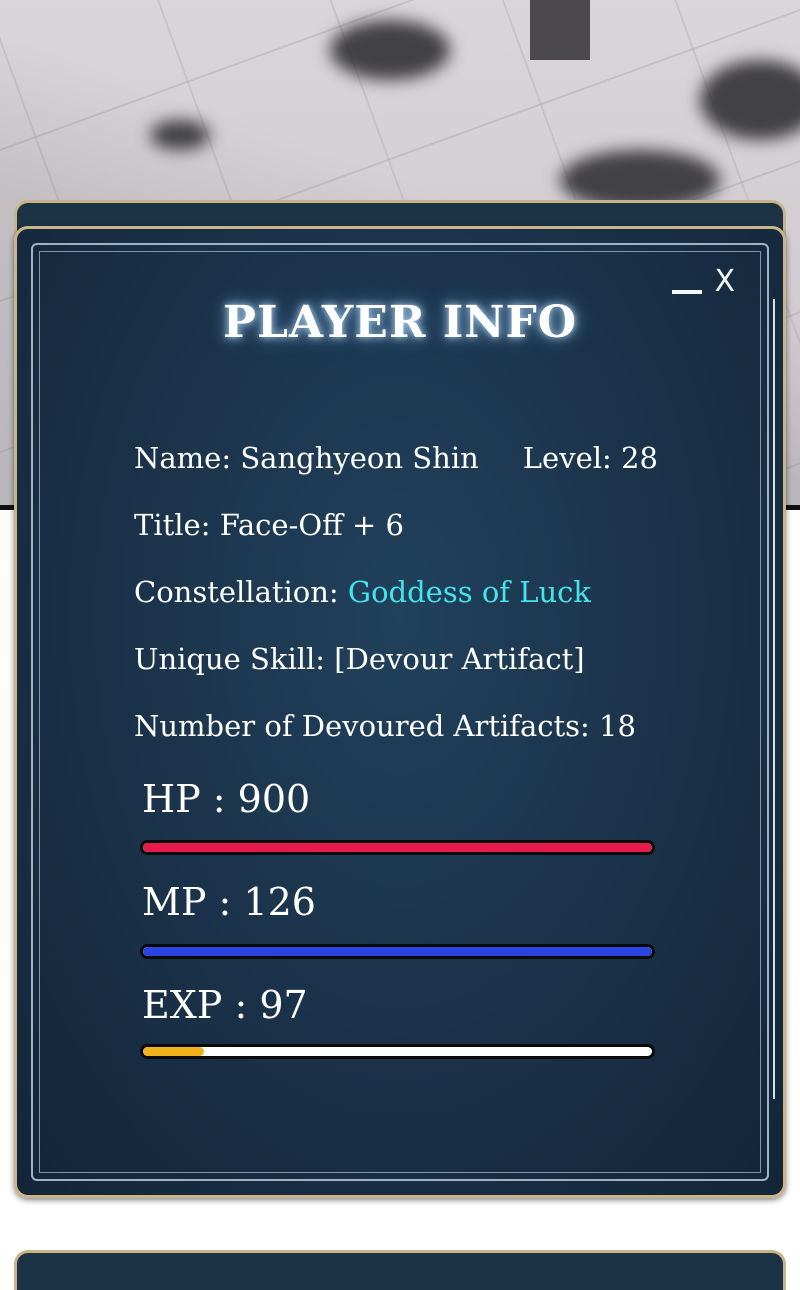  I want to click on hp-bar-track, so click(397, 847).